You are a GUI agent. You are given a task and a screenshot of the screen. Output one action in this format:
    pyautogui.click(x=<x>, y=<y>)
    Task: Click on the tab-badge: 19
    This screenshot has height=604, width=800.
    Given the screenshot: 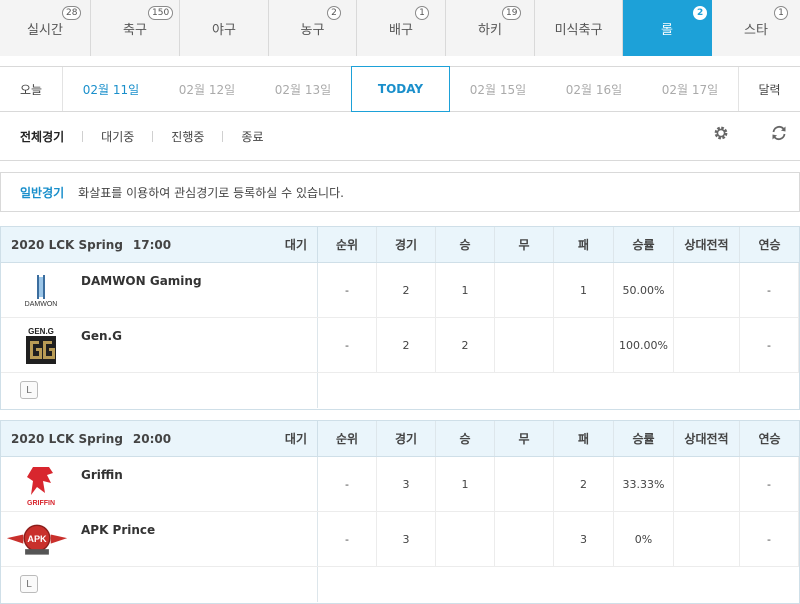 What is the action you would take?
    pyautogui.click(x=512, y=13)
    